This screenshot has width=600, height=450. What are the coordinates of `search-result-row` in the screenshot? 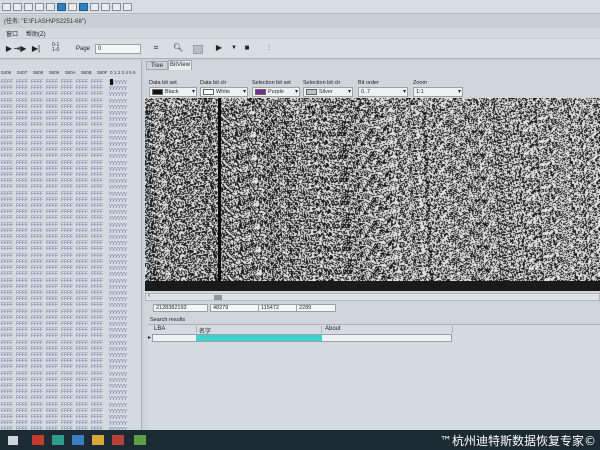 It's located at (302, 338).